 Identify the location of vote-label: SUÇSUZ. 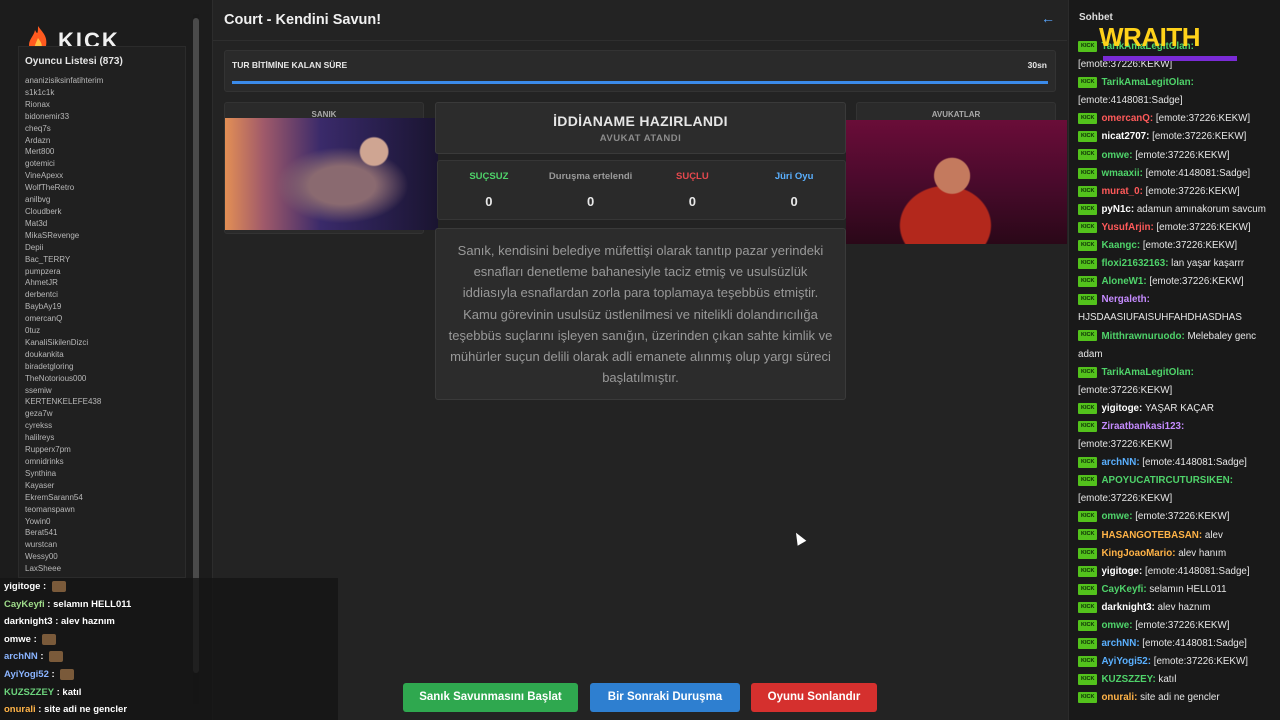
(489, 176).